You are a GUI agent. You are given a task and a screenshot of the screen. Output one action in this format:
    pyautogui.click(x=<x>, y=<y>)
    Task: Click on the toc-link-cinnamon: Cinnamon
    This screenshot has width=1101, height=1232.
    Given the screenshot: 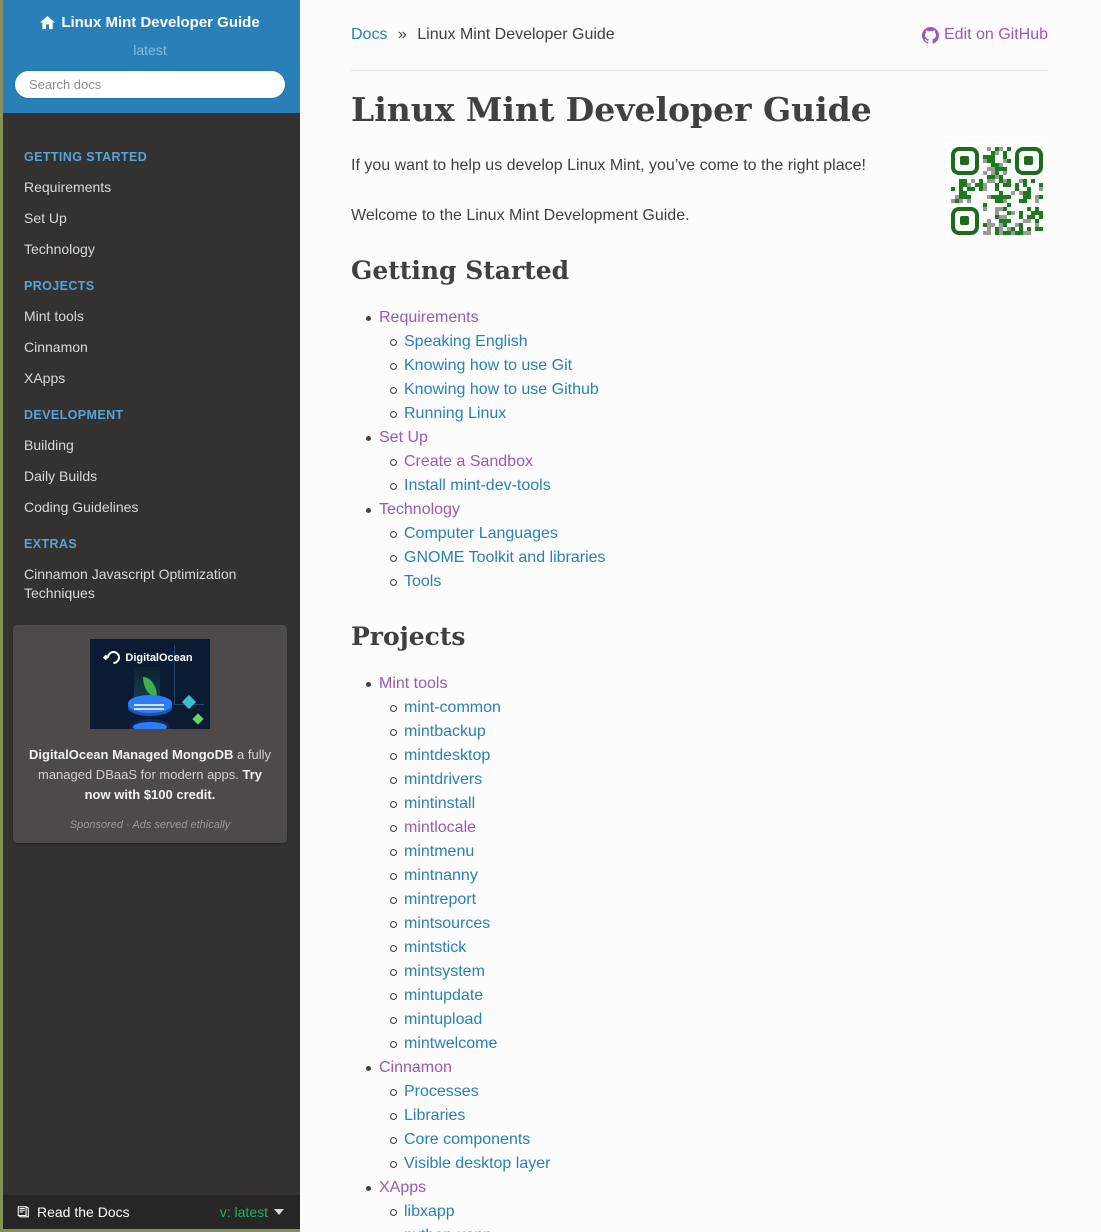 What is the action you would take?
    pyautogui.click(x=415, y=1067)
    